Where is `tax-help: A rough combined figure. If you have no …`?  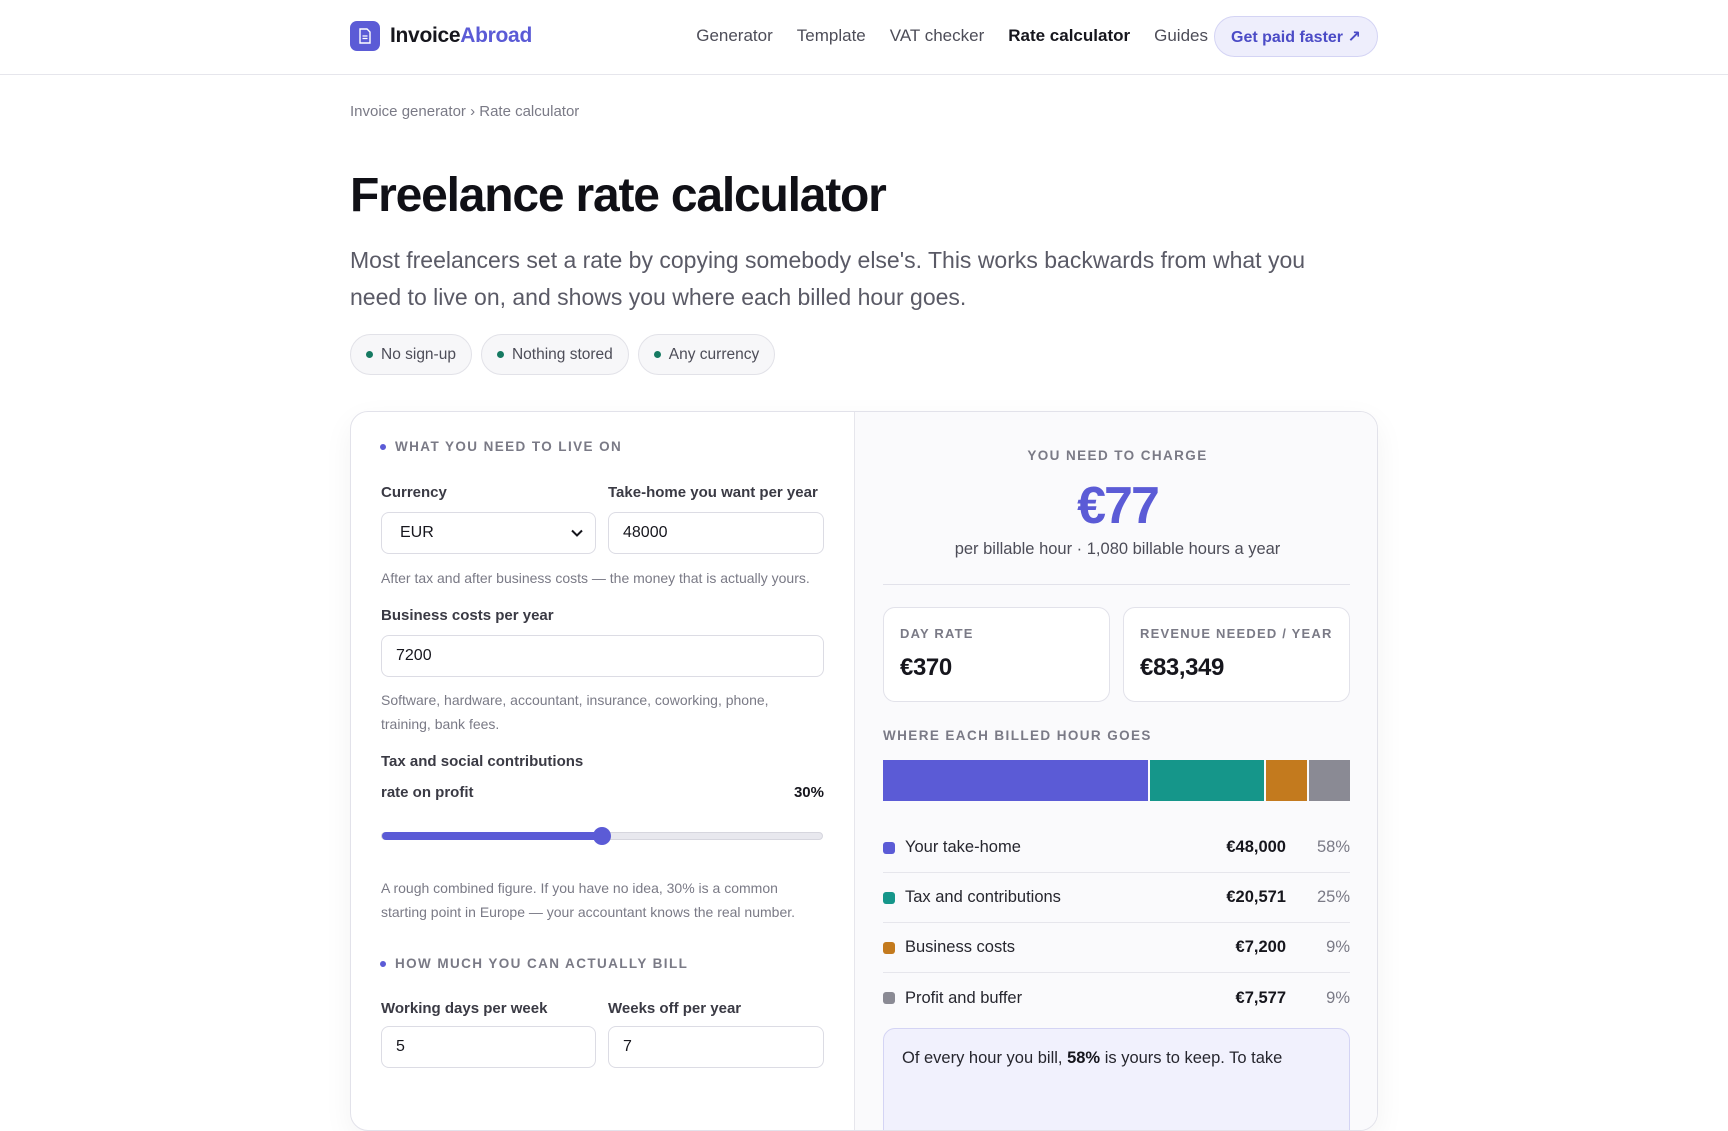
tax-help: A rough combined figure. If you have no … is located at coordinates (588, 900).